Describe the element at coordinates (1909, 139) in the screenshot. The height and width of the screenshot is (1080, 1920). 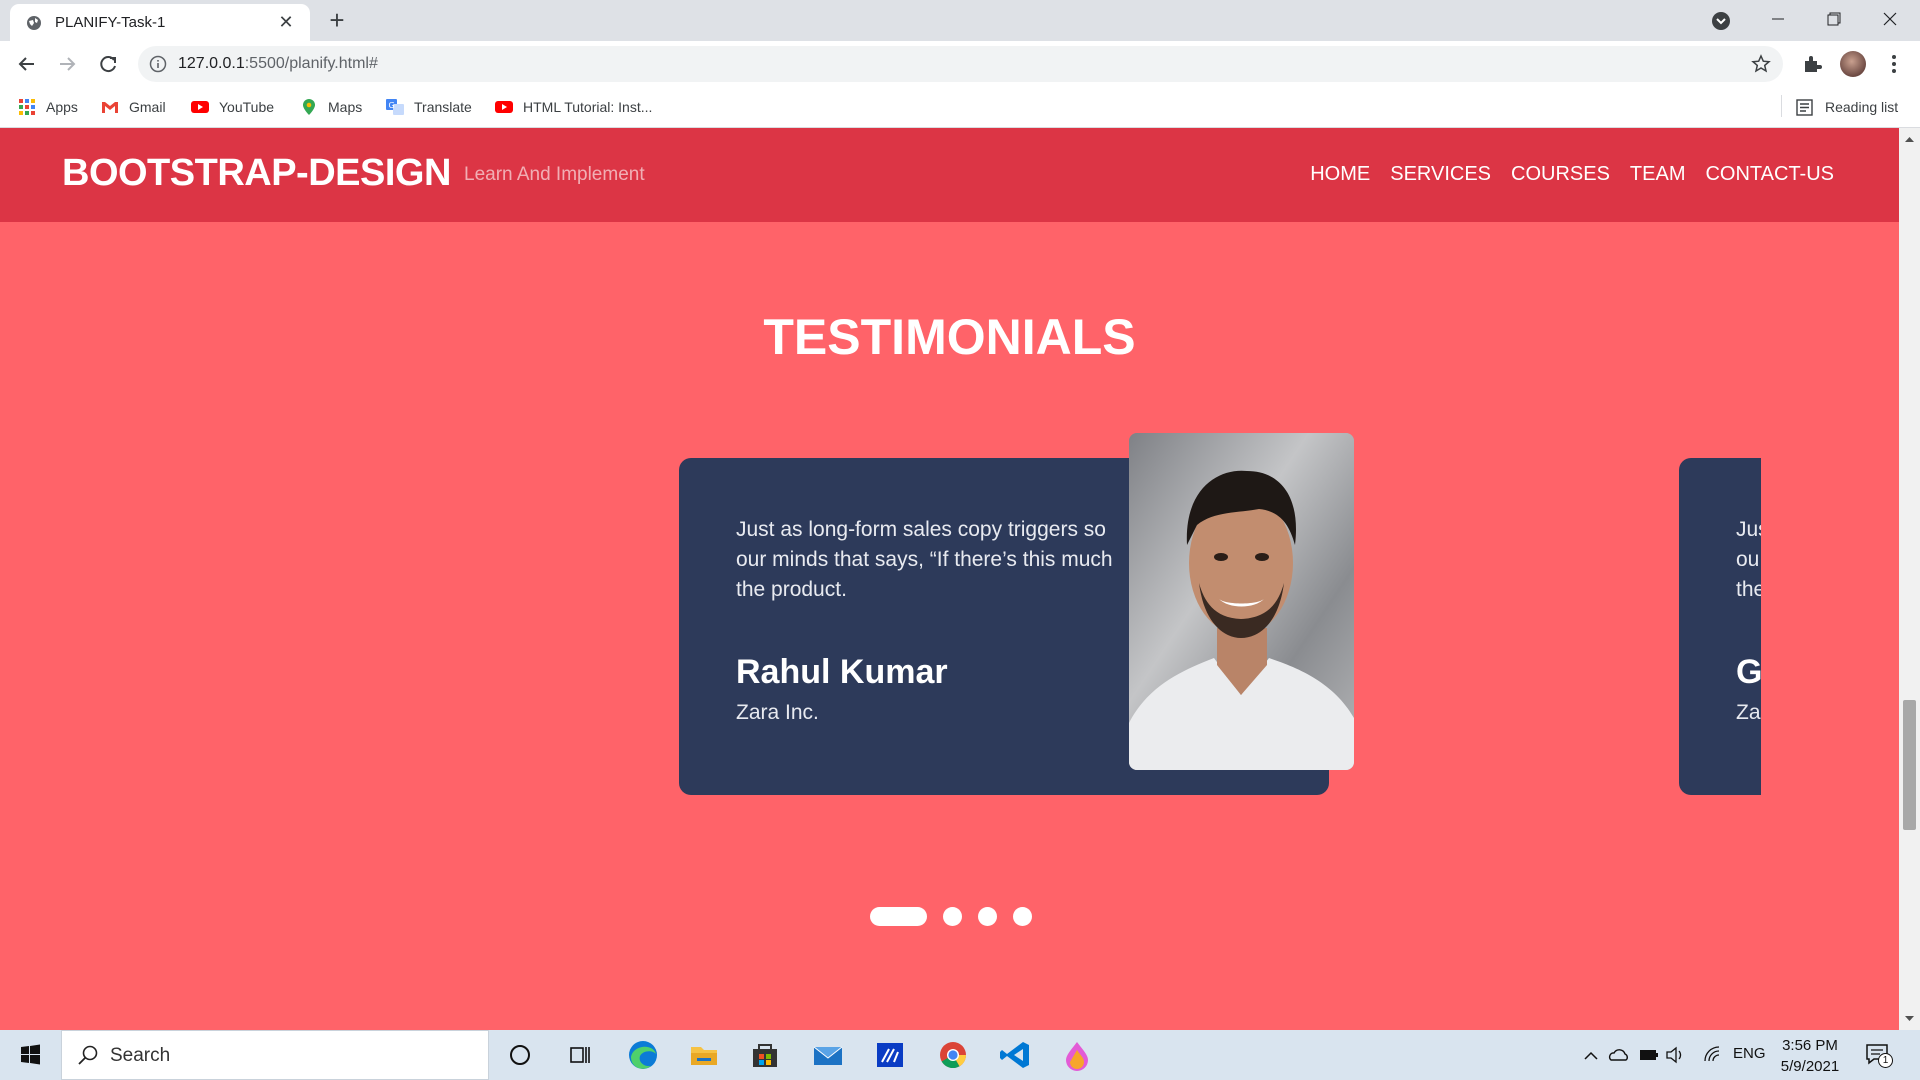
I see `scroll-up-icon` at that location.